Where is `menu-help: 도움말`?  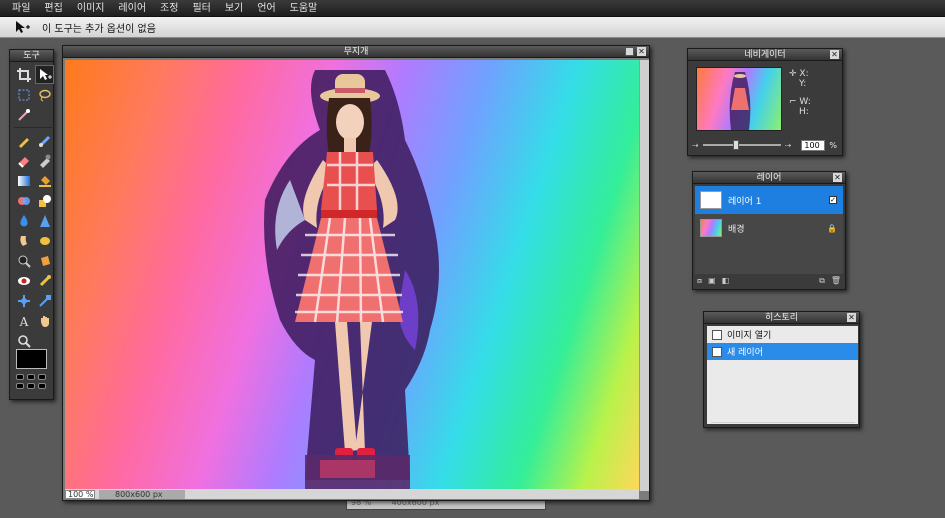 menu-help: 도움말 is located at coordinates (305, 8).